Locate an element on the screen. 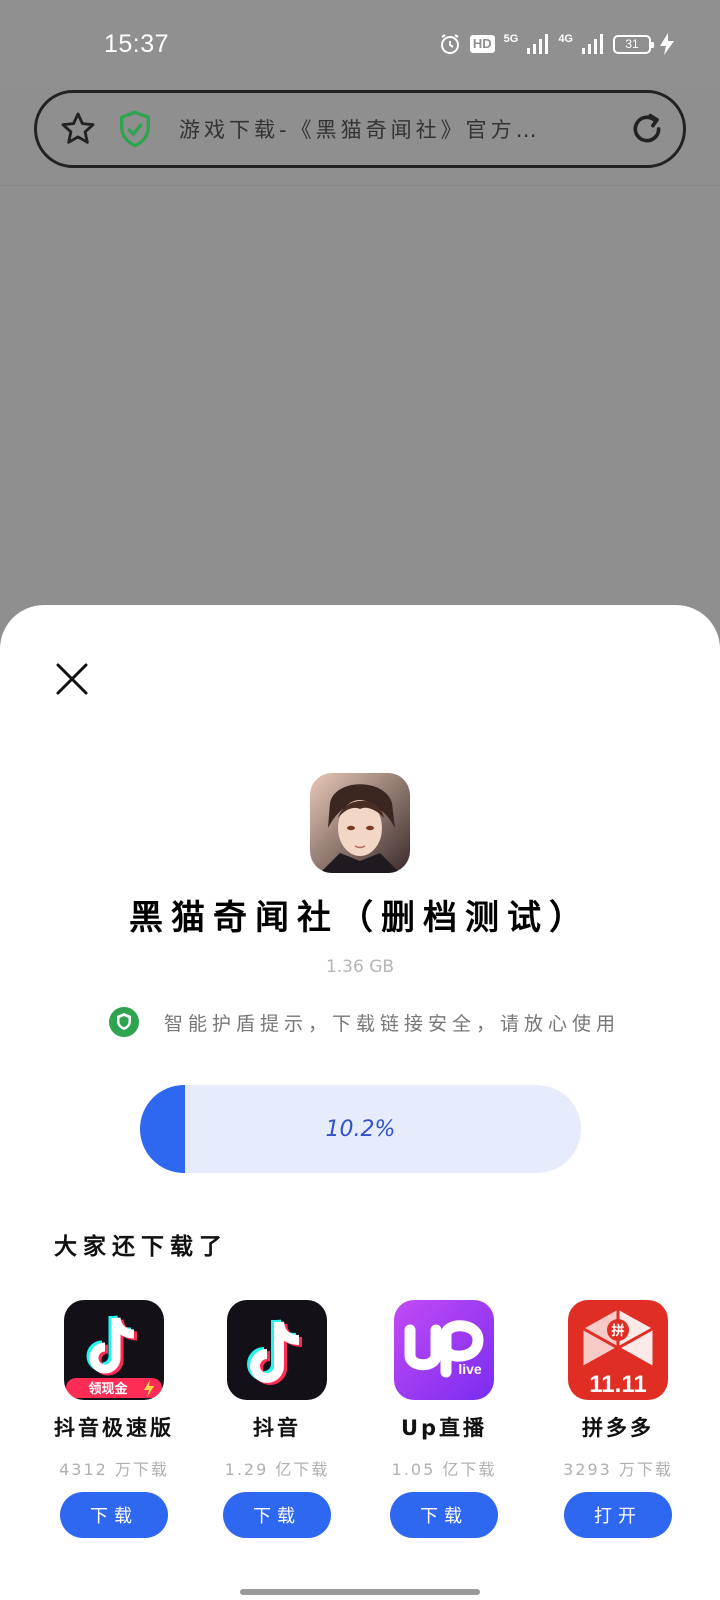  pinduoduo-badge: 11.11 is located at coordinates (617, 1384).